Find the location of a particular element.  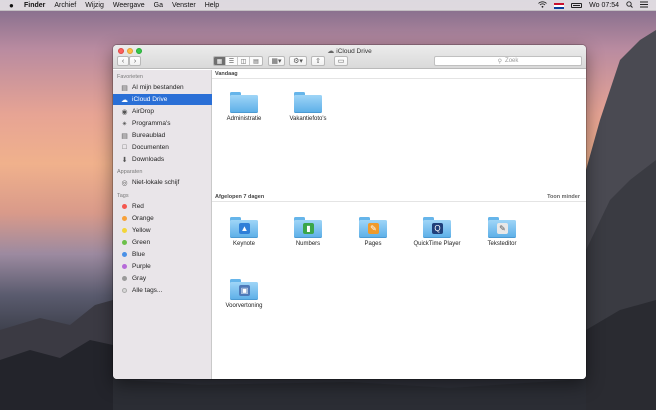

sidebar-tag-blue: Blue is located at coordinates (162, 254).